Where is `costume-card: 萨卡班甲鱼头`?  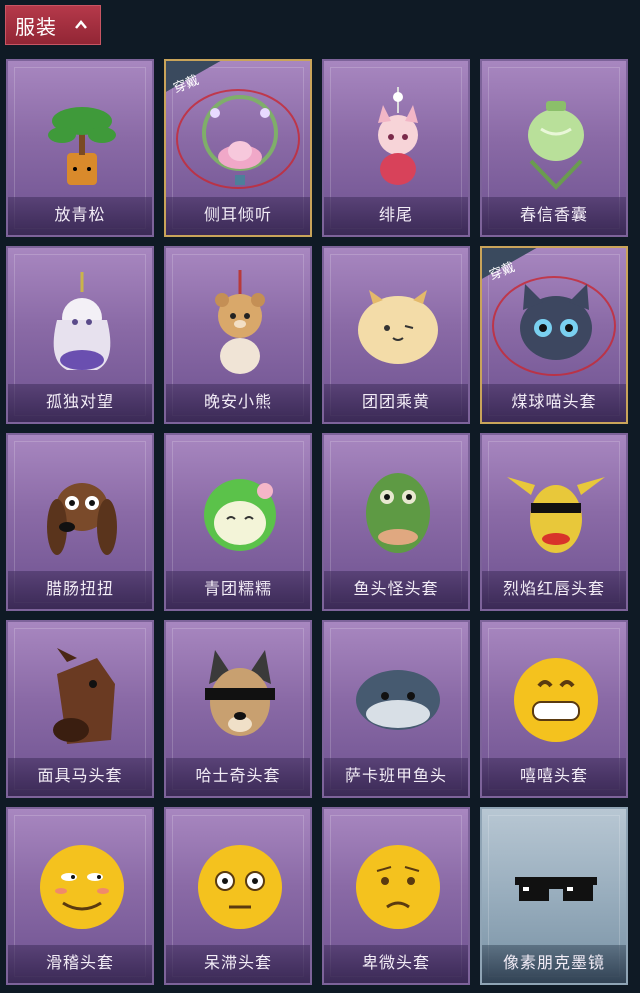 costume-card: 萨卡班甲鱼头 is located at coordinates (396, 709).